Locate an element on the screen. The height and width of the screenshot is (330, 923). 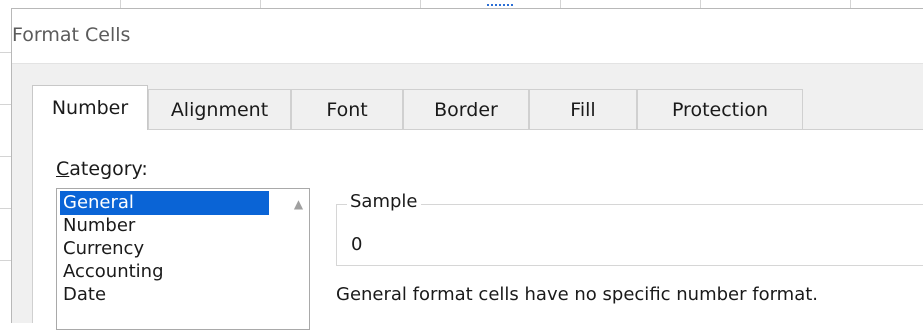
category-label-rest: ategory: is located at coordinates (108, 169).